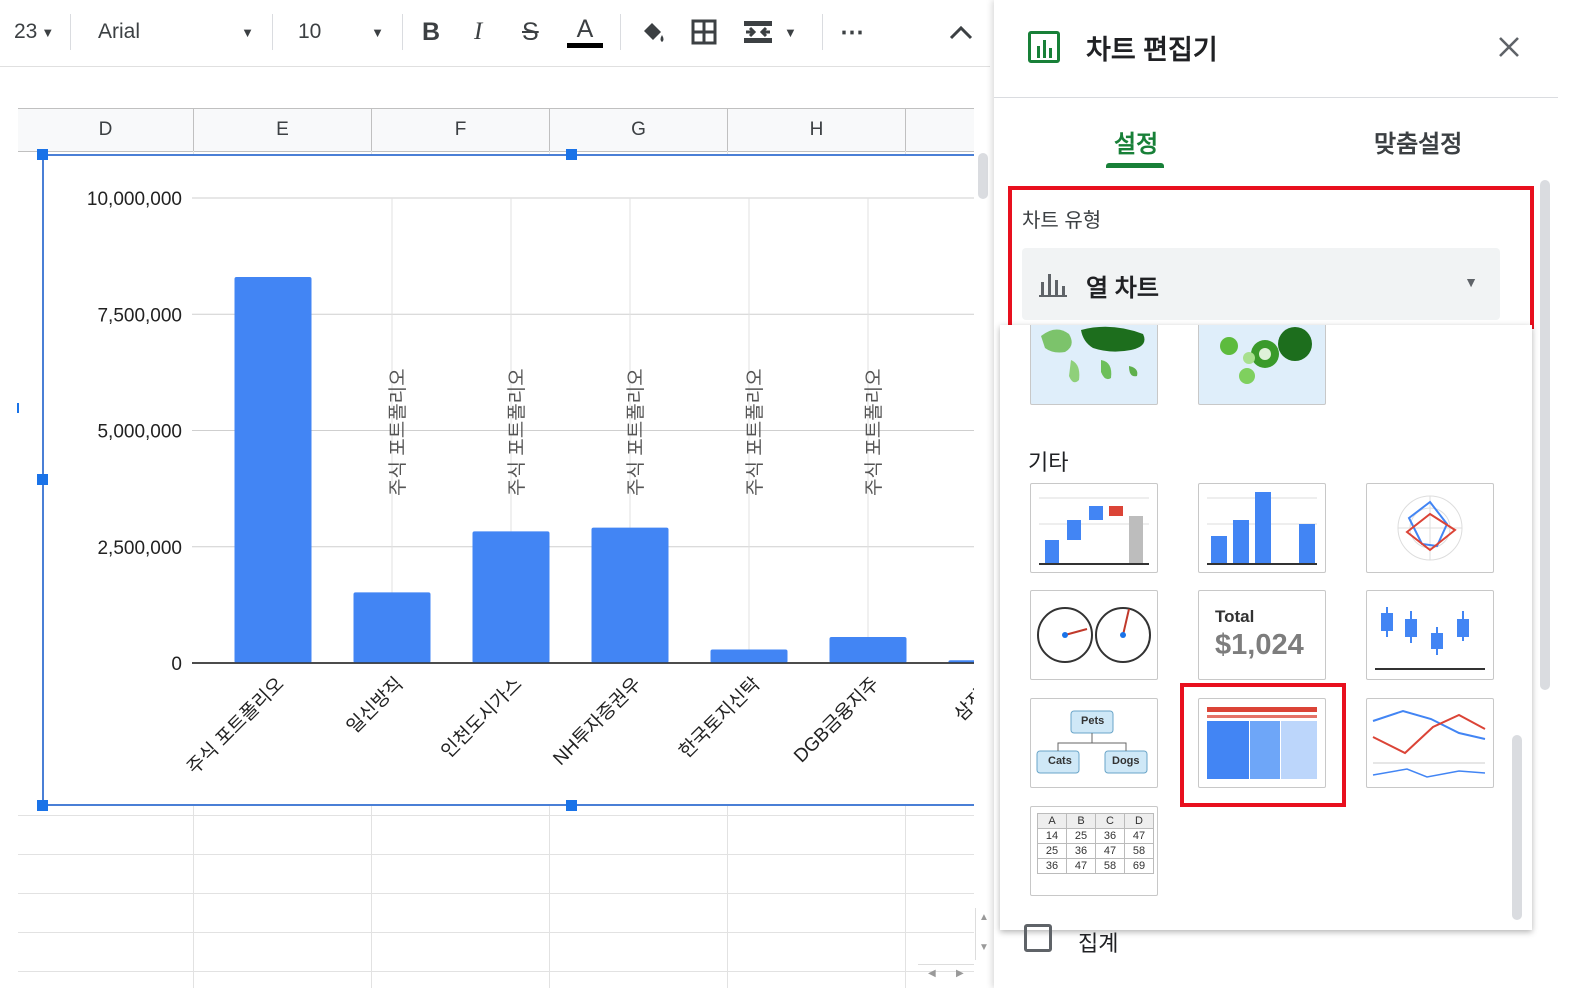 This screenshot has width=1580, height=988. I want to click on radar-chart-option, so click(1430, 528).